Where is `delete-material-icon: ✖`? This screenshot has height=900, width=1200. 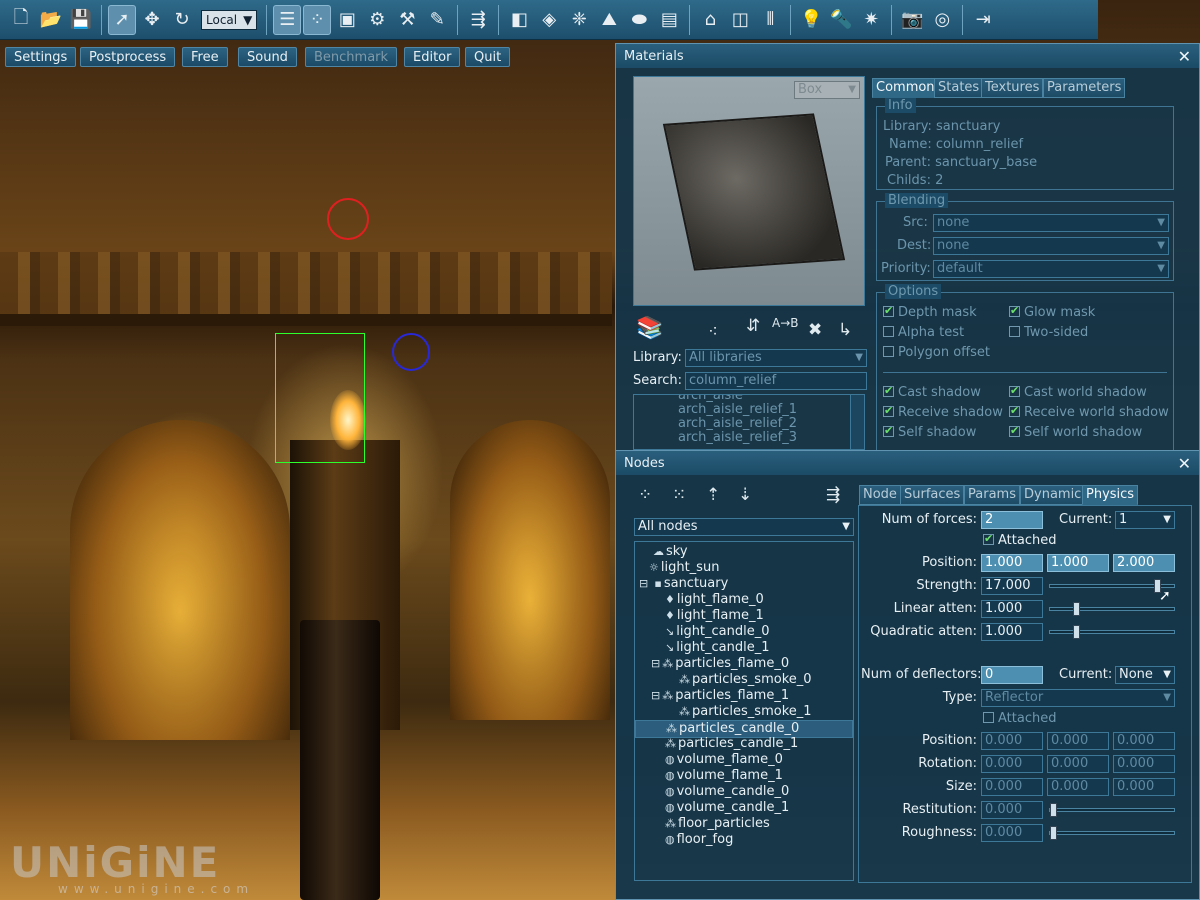 delete-material-icon: ✖ is located at coordinates (815, 330).